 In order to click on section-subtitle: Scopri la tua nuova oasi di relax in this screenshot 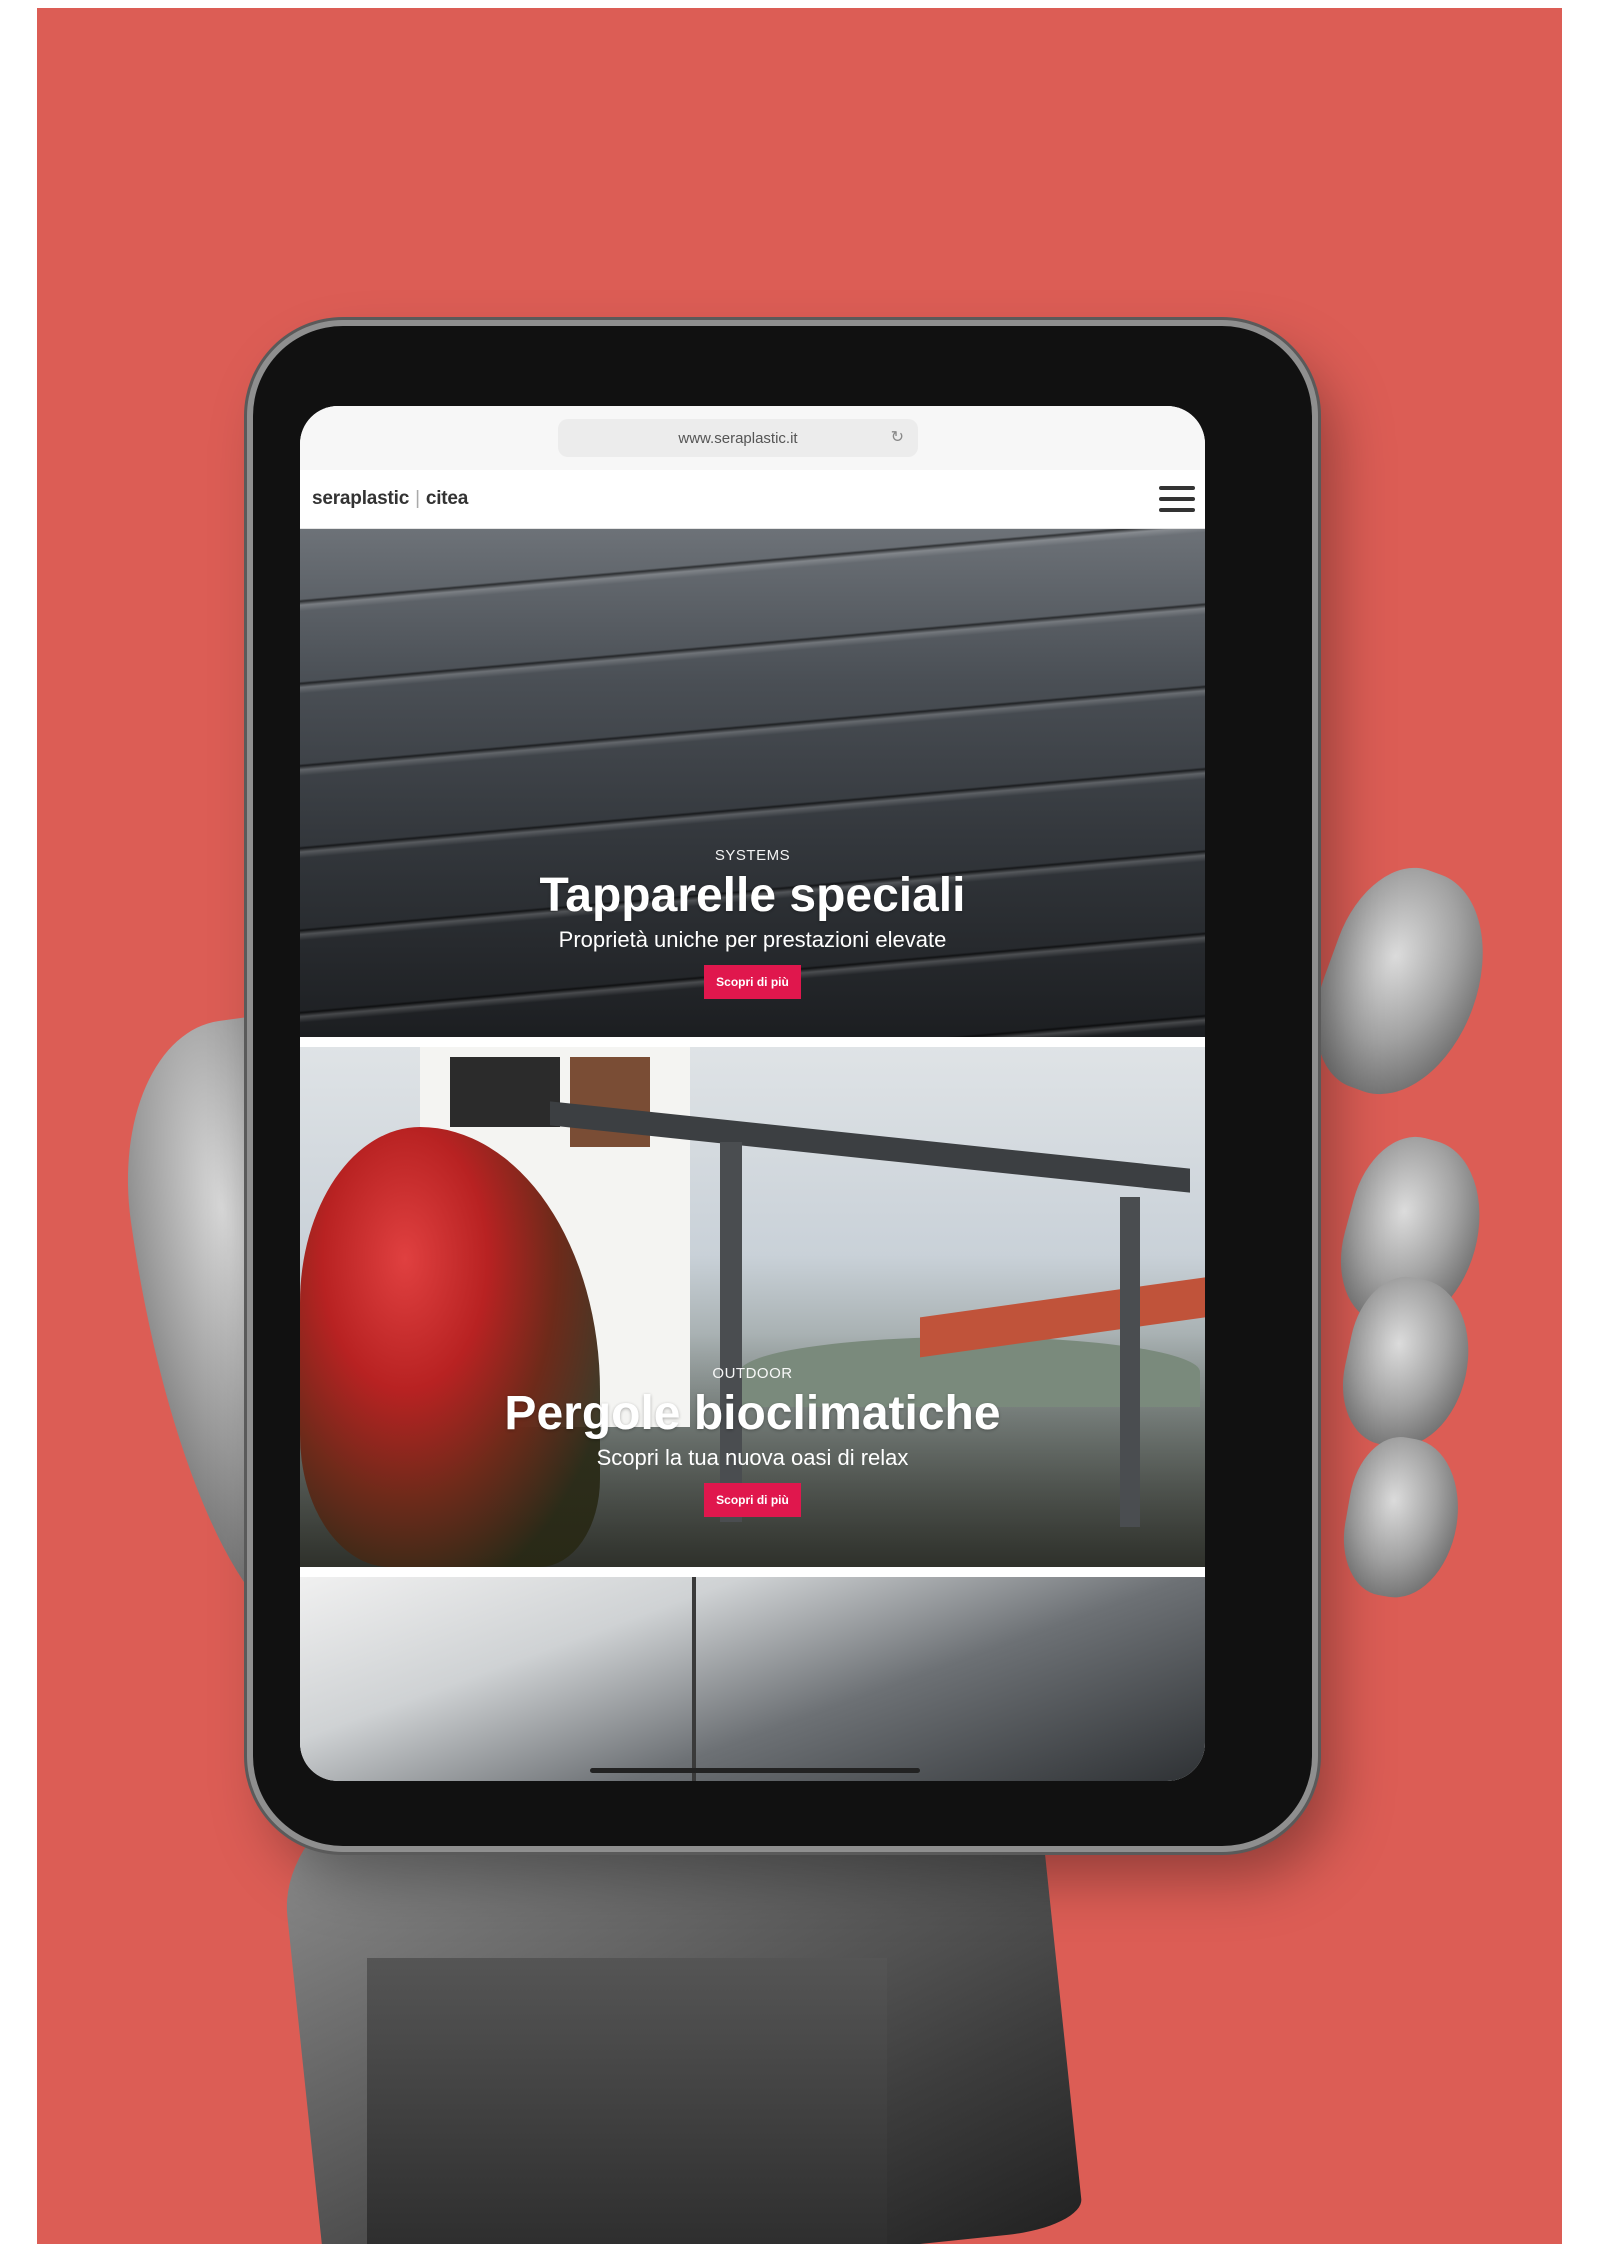, I will do `click(752, 1457)`.